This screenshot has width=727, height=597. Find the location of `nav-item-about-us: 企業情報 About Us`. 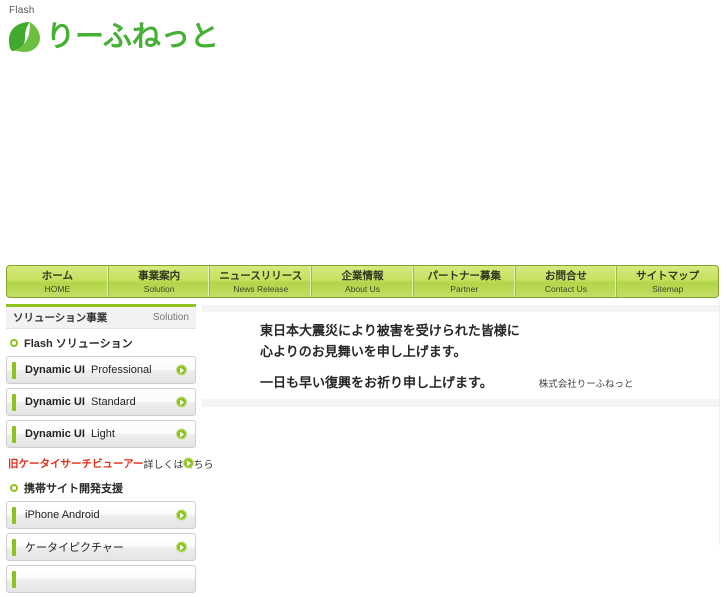

nav-item-about-us: 企業情報 About Us is located at coordinates (363, 281).